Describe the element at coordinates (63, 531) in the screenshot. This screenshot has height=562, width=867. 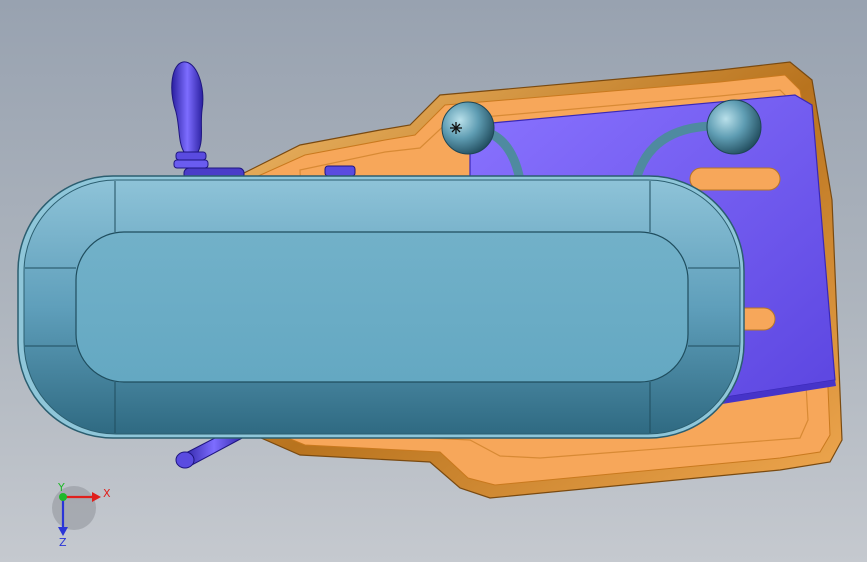
I see `triad-z-arrow-icon` at that location.